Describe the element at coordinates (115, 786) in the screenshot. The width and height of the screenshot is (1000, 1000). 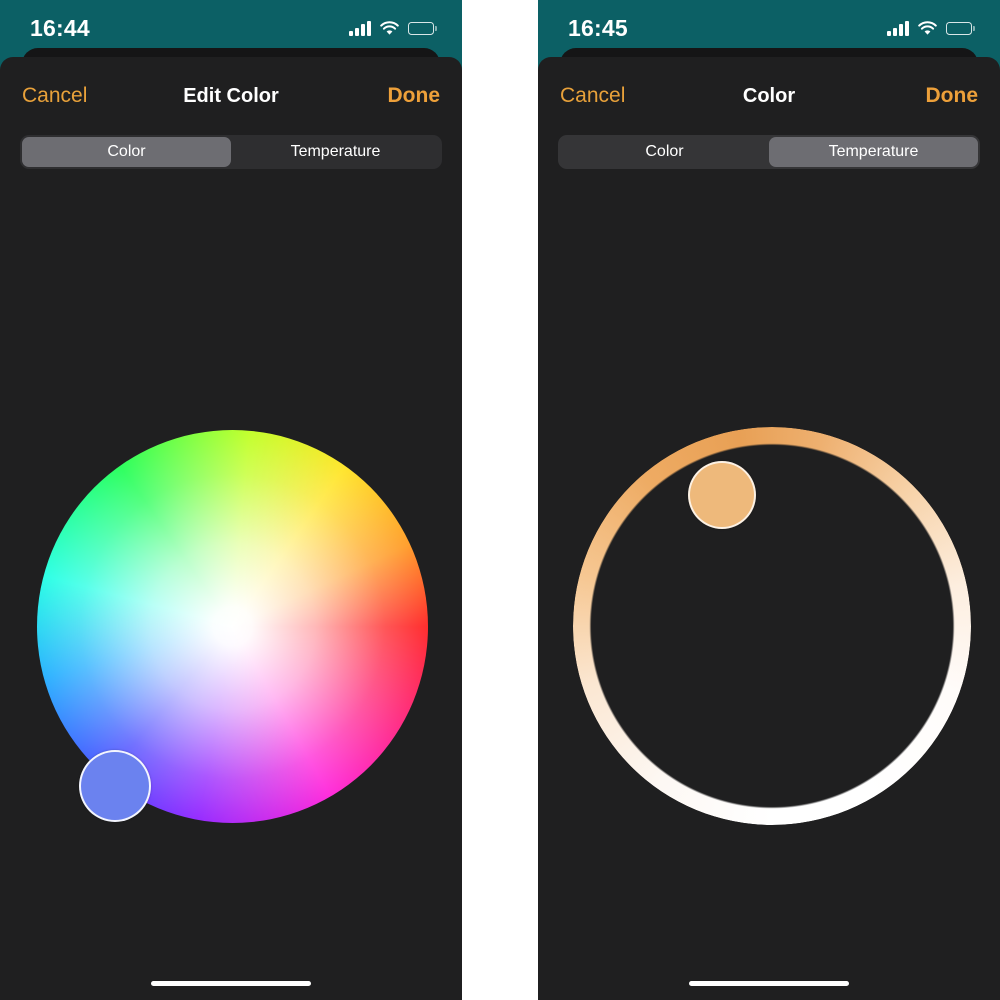
I see `color-wheel-handle` at that location.